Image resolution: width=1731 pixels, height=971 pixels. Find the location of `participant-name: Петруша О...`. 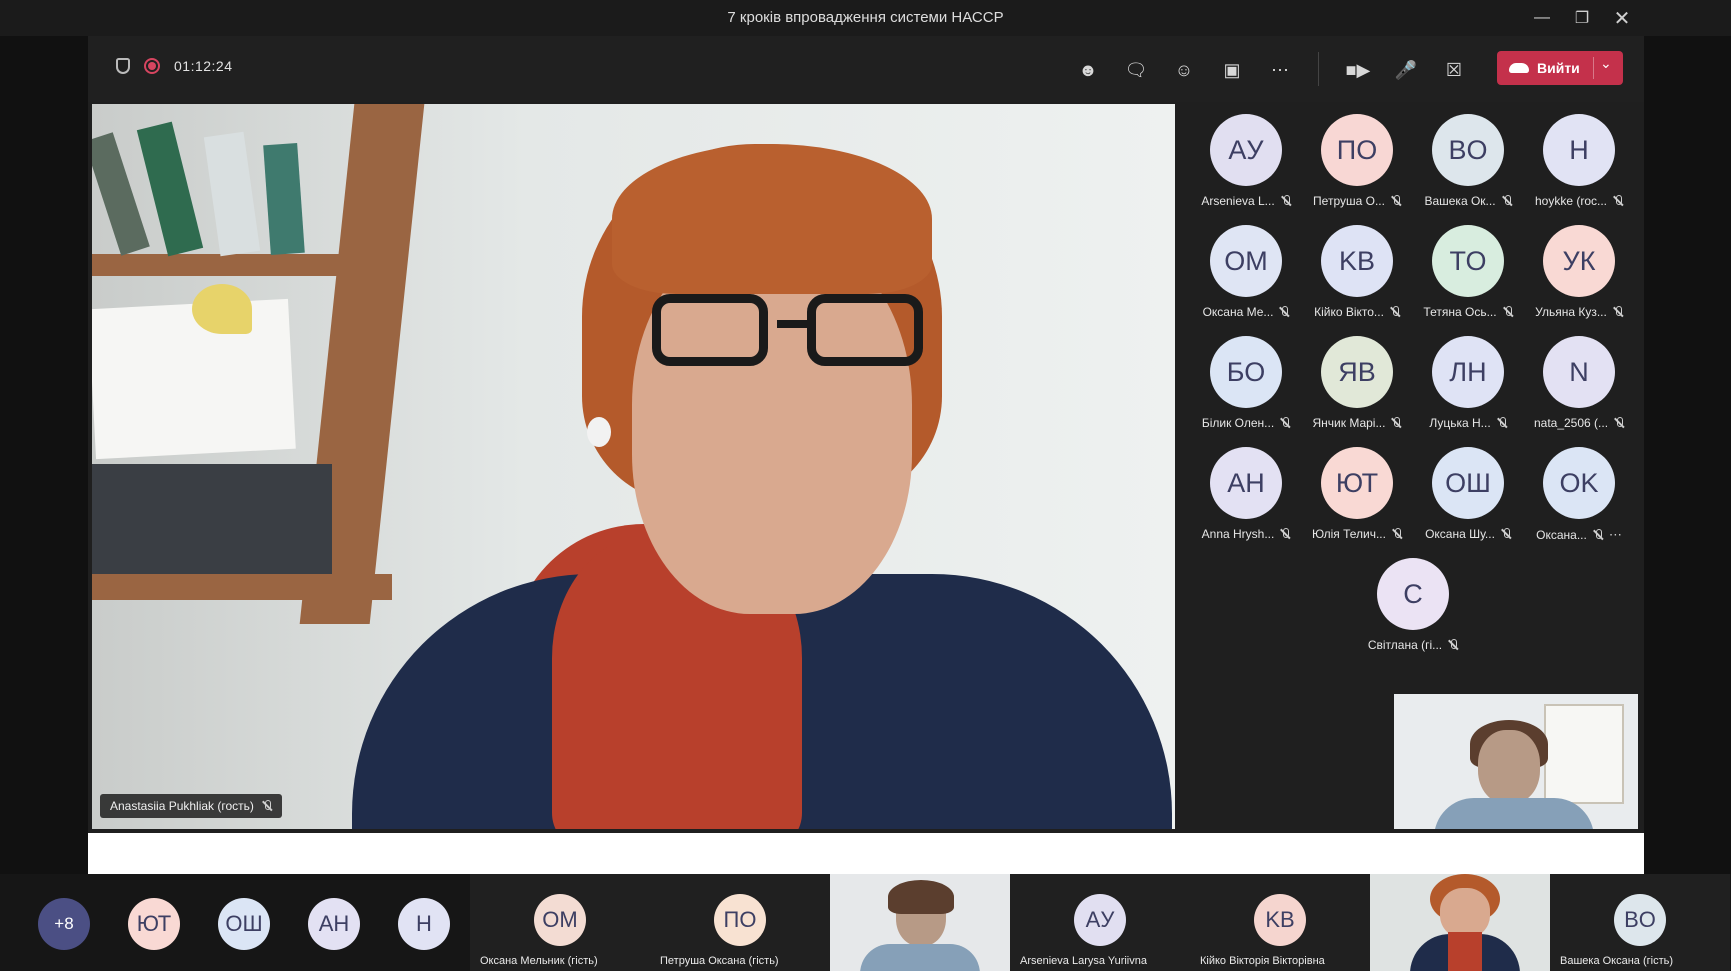

participant-name: Петруша О... is located at coordinates (1349, 201).